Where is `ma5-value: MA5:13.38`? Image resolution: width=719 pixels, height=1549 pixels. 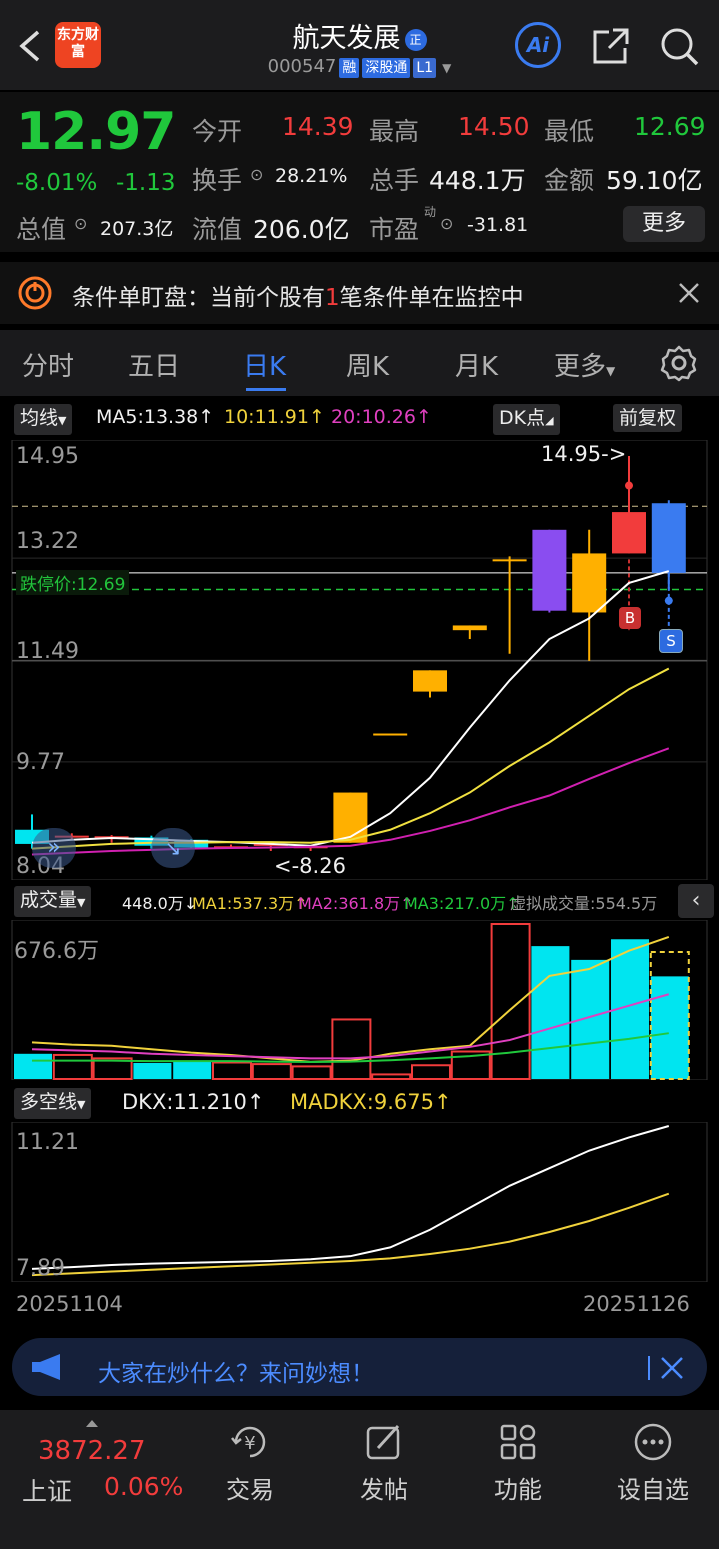
ma5-value: MA5:13.38 is located at coordinates (147, 417).